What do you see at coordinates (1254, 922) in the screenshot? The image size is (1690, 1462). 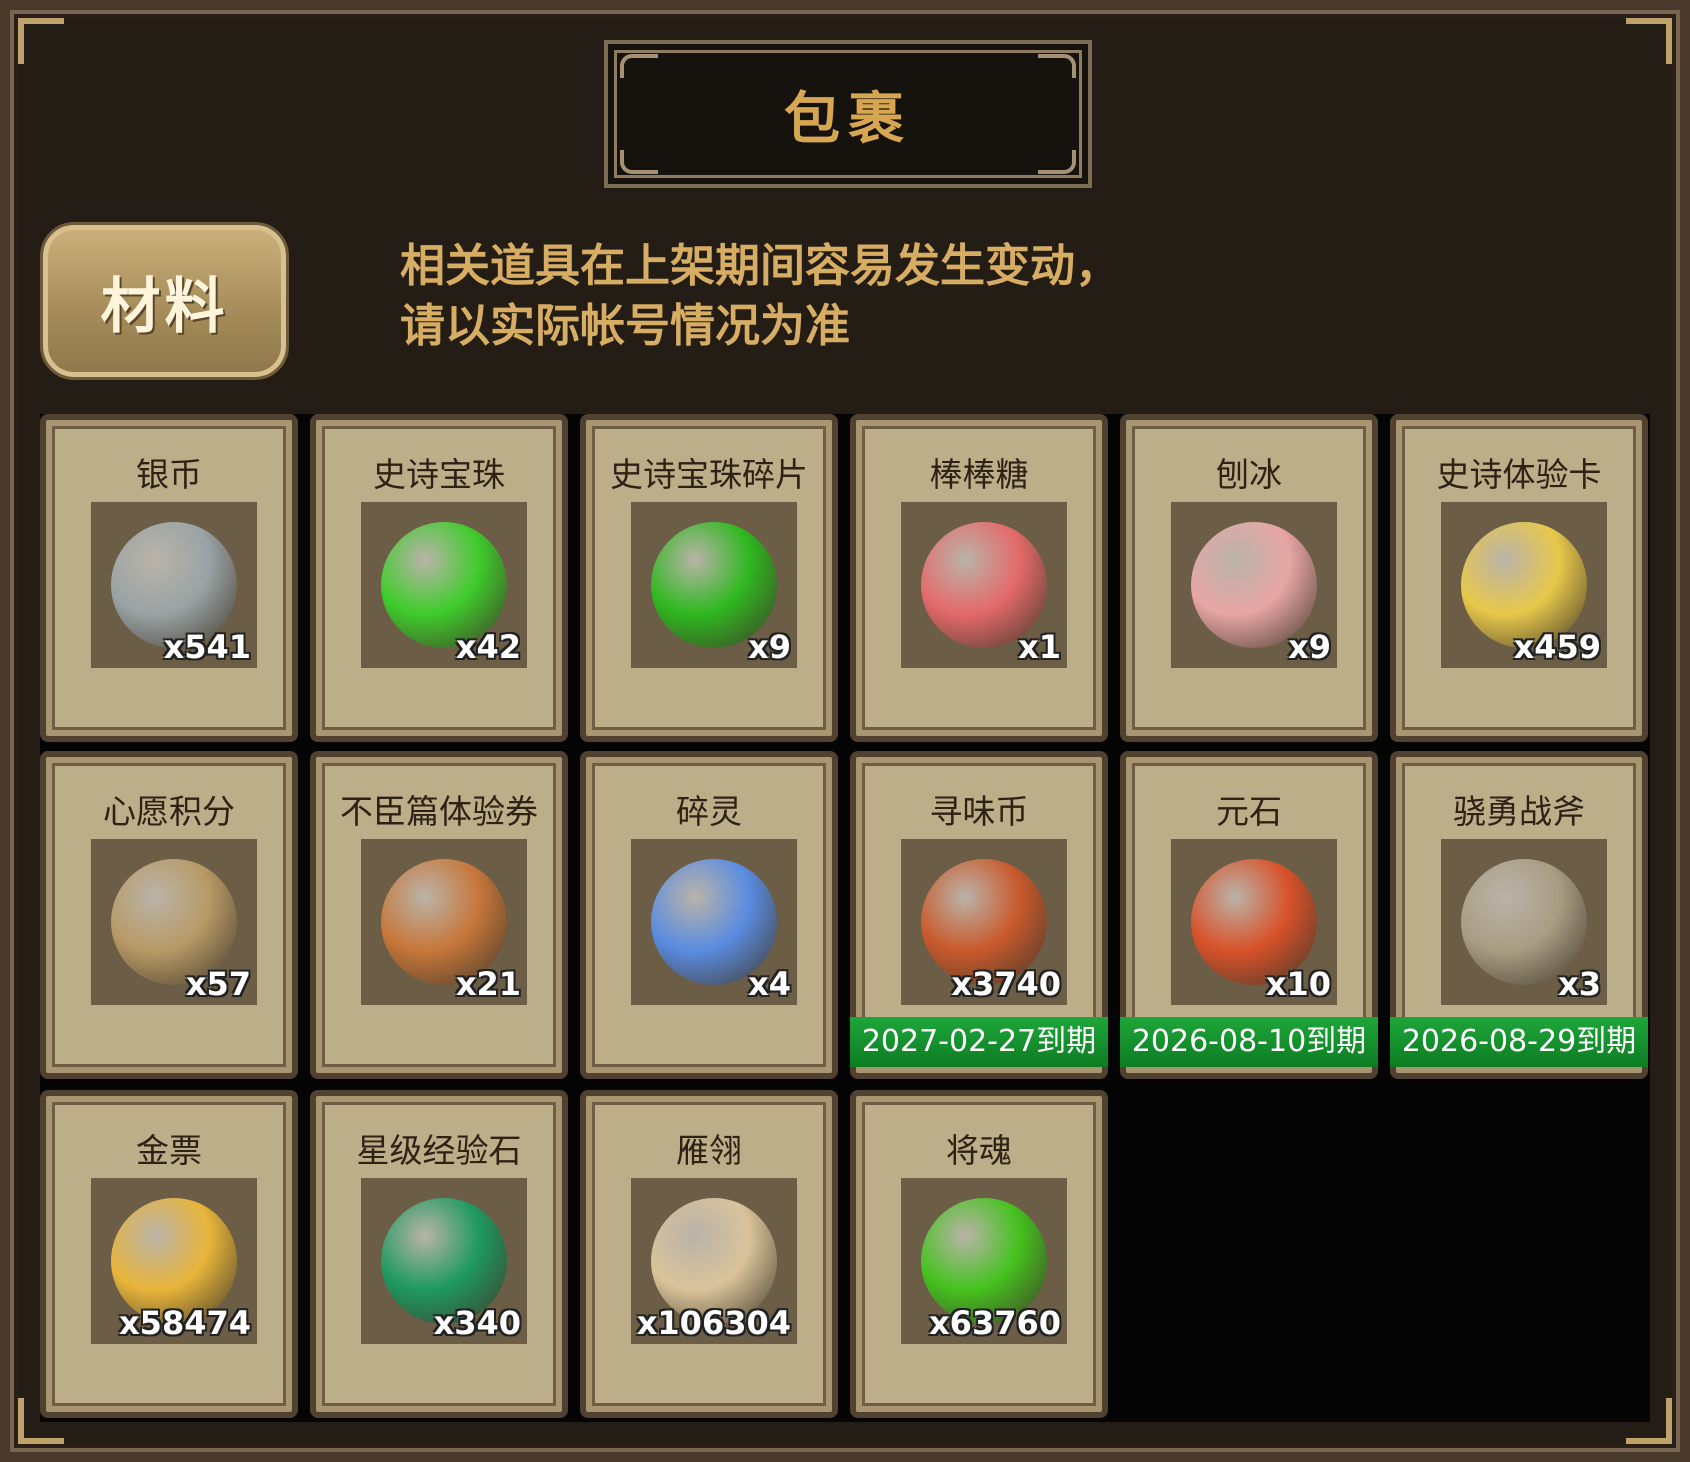 I see `item-icon-frame: x10` at bounding box center [1254, 922].